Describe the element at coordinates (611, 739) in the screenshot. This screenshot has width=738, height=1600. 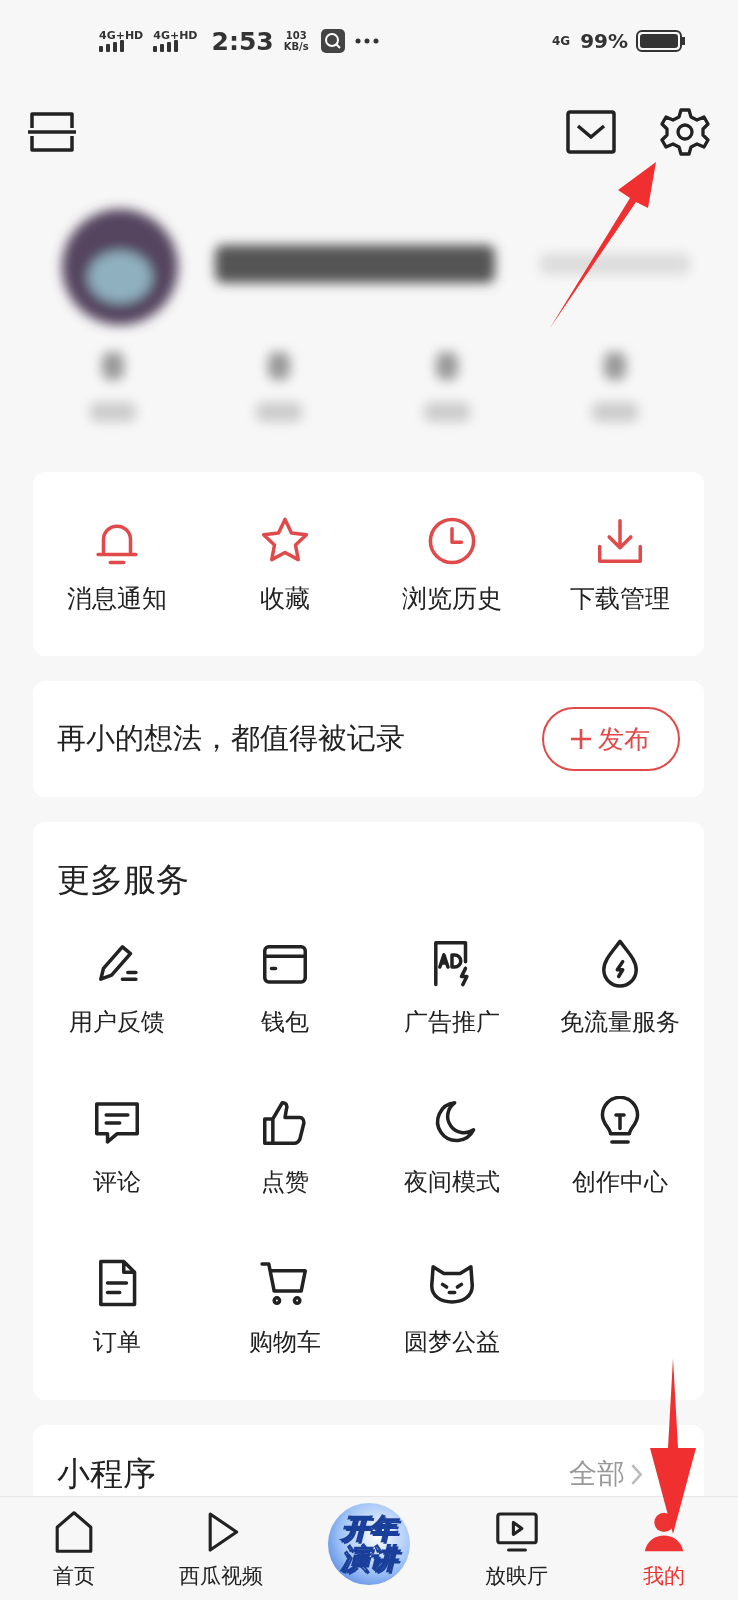
I see `publish-button: 发布` at that location.